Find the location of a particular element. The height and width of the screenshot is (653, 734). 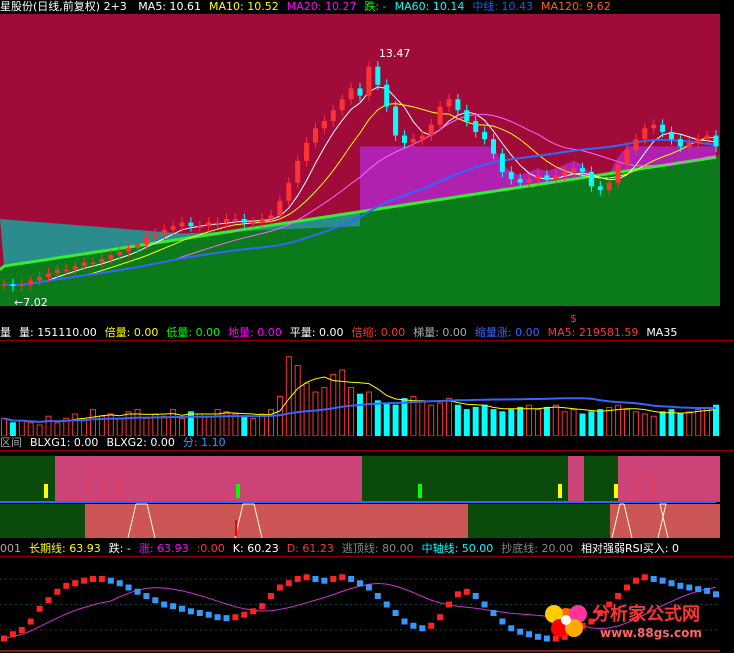

high-price-label: 13.47 is located at coordinates (395, 53).